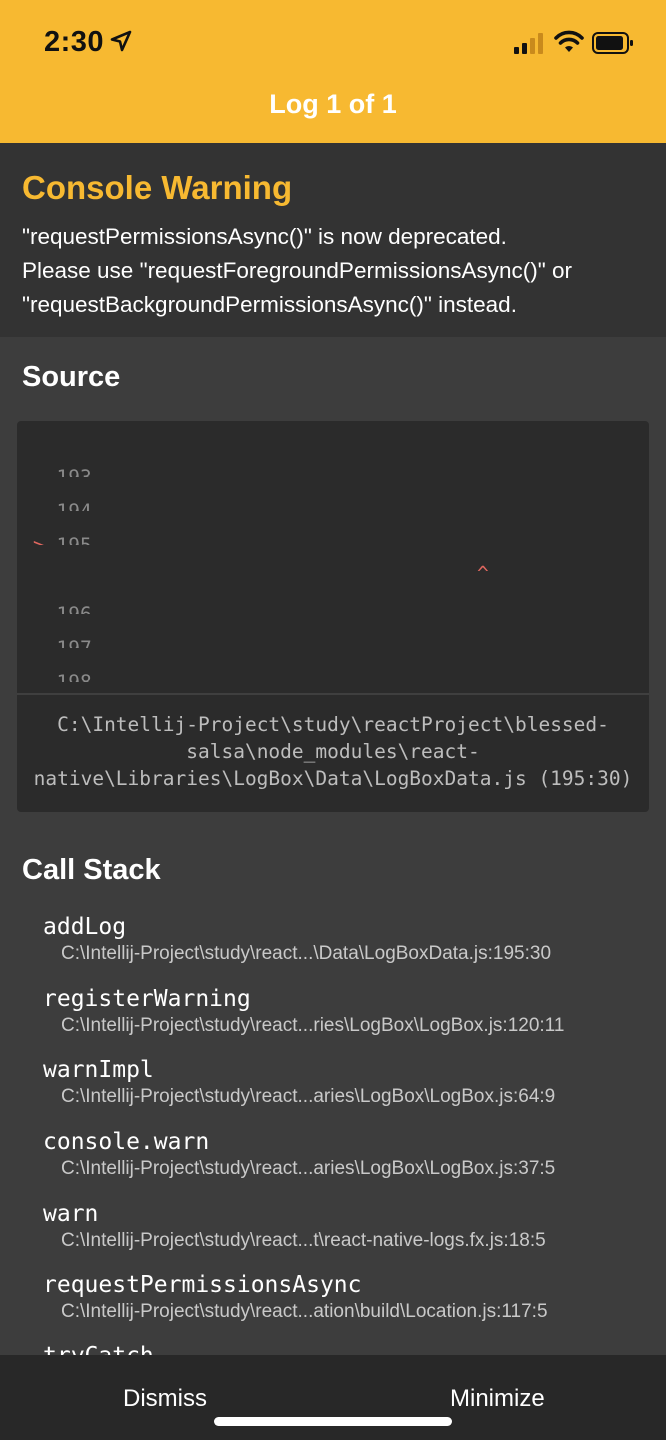  I want to click on footer-bar: Dismiss Minimize, so click(333, 1397).